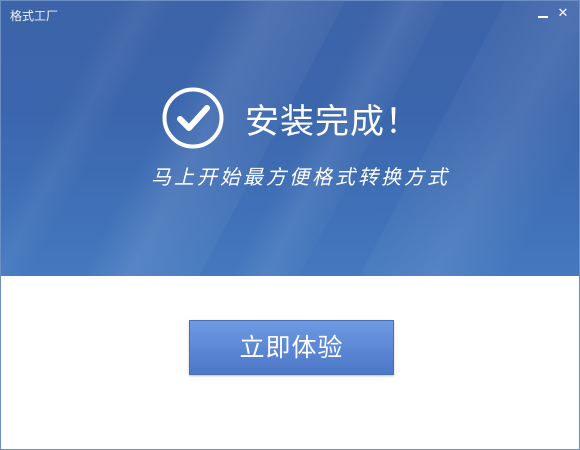 This screenshot has width=580, height=450. I want to click on title-bar: 格式工厂 ✕, so click(290, 15).